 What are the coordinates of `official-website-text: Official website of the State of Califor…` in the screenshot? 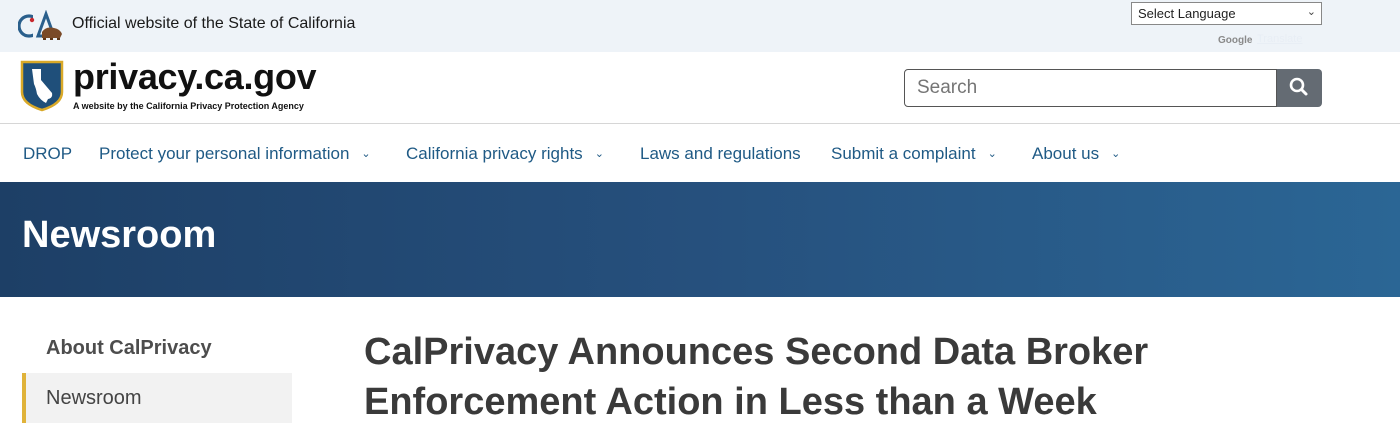 It's located at (214, 23).